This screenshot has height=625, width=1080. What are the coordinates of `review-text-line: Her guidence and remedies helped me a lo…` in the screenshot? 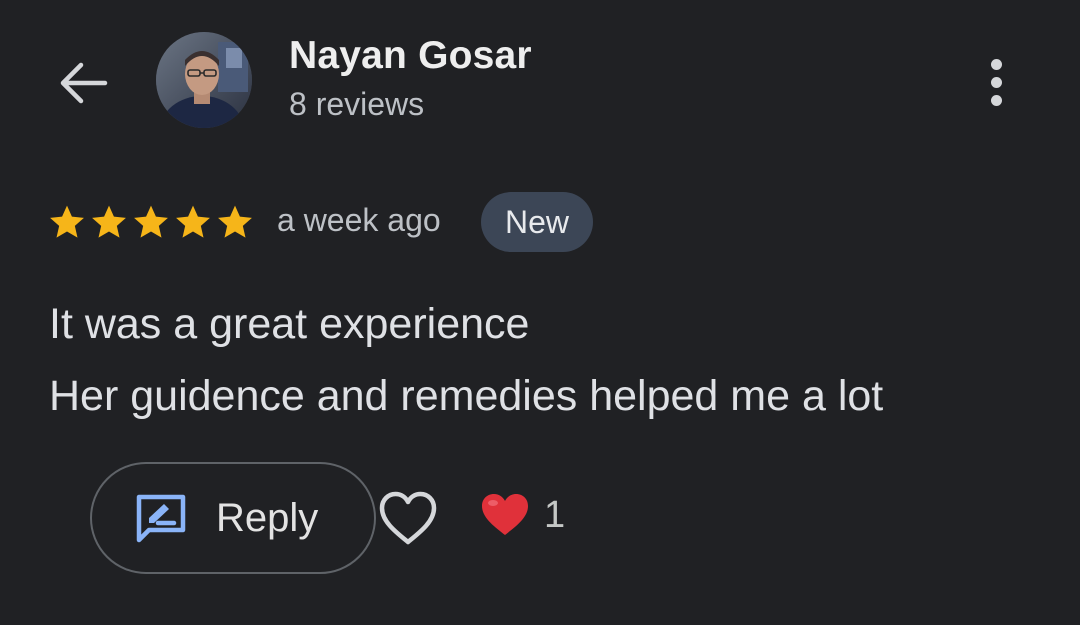 It's located at (466, 396).